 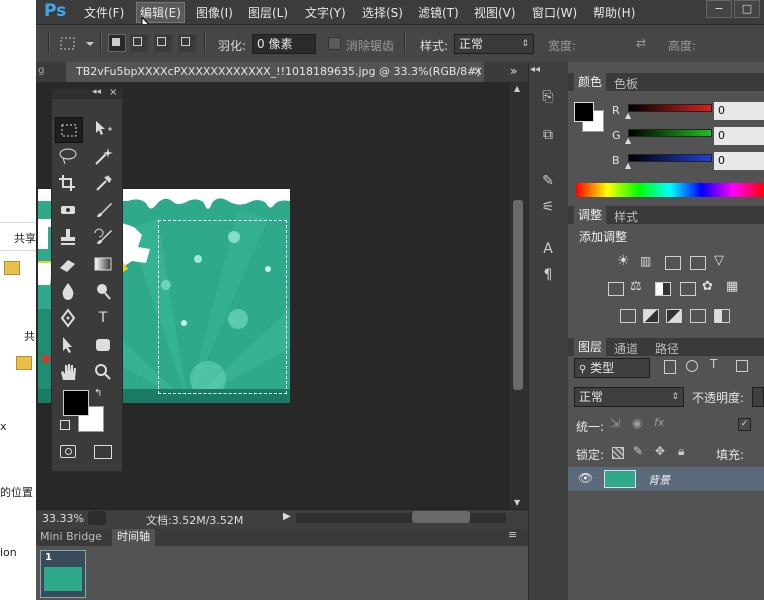 I want to click on vibrance-icon: ▽, so click(x=719, y=260).